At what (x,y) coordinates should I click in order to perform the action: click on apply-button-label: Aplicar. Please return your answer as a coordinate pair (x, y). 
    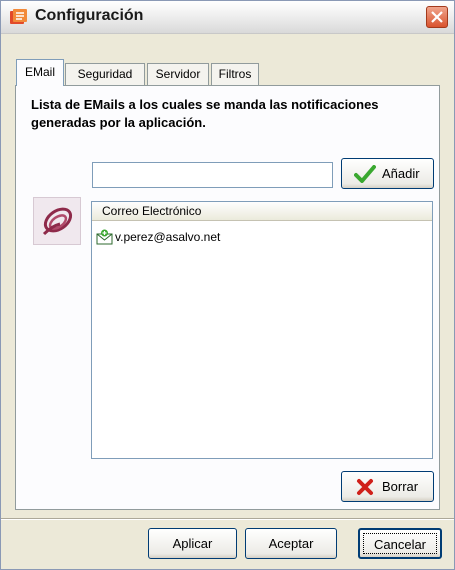
    Looking at the image, I should click on (192, 543).